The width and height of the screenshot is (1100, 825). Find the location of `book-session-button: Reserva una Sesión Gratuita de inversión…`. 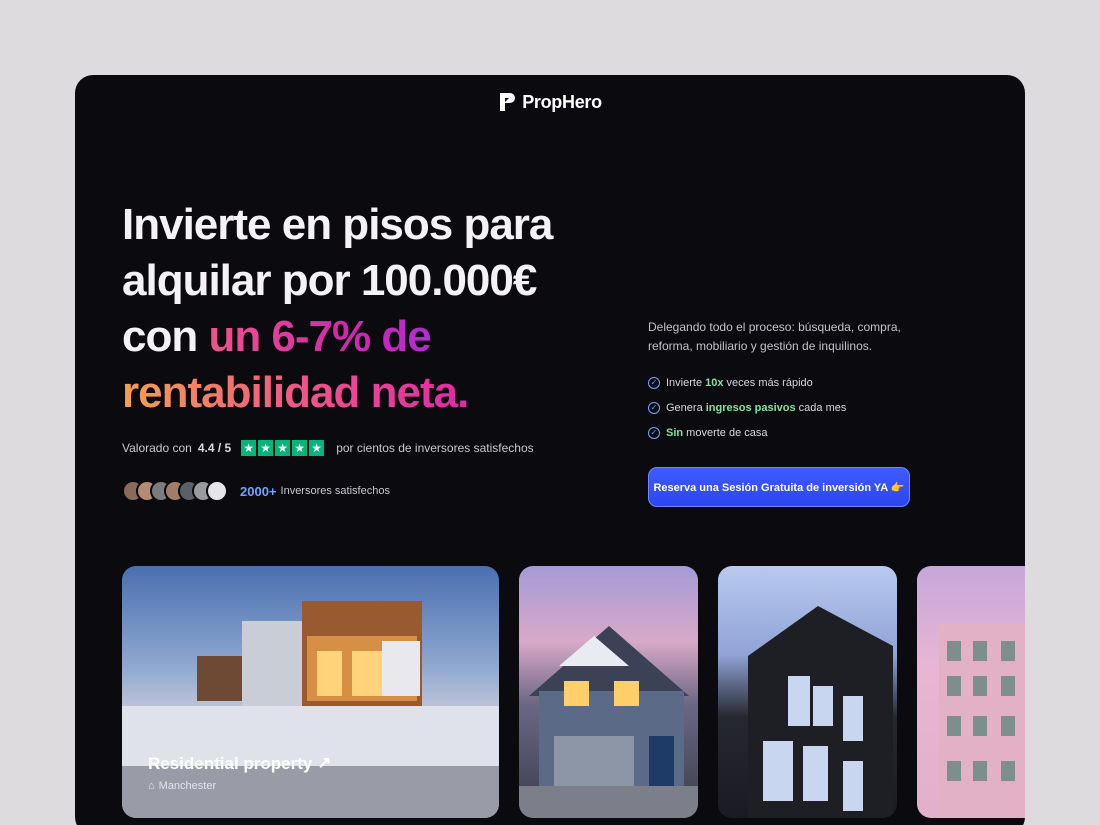

book-session-button: Reserva una Sesión Gratuita de inversión… is located at coordinates (779, 487).